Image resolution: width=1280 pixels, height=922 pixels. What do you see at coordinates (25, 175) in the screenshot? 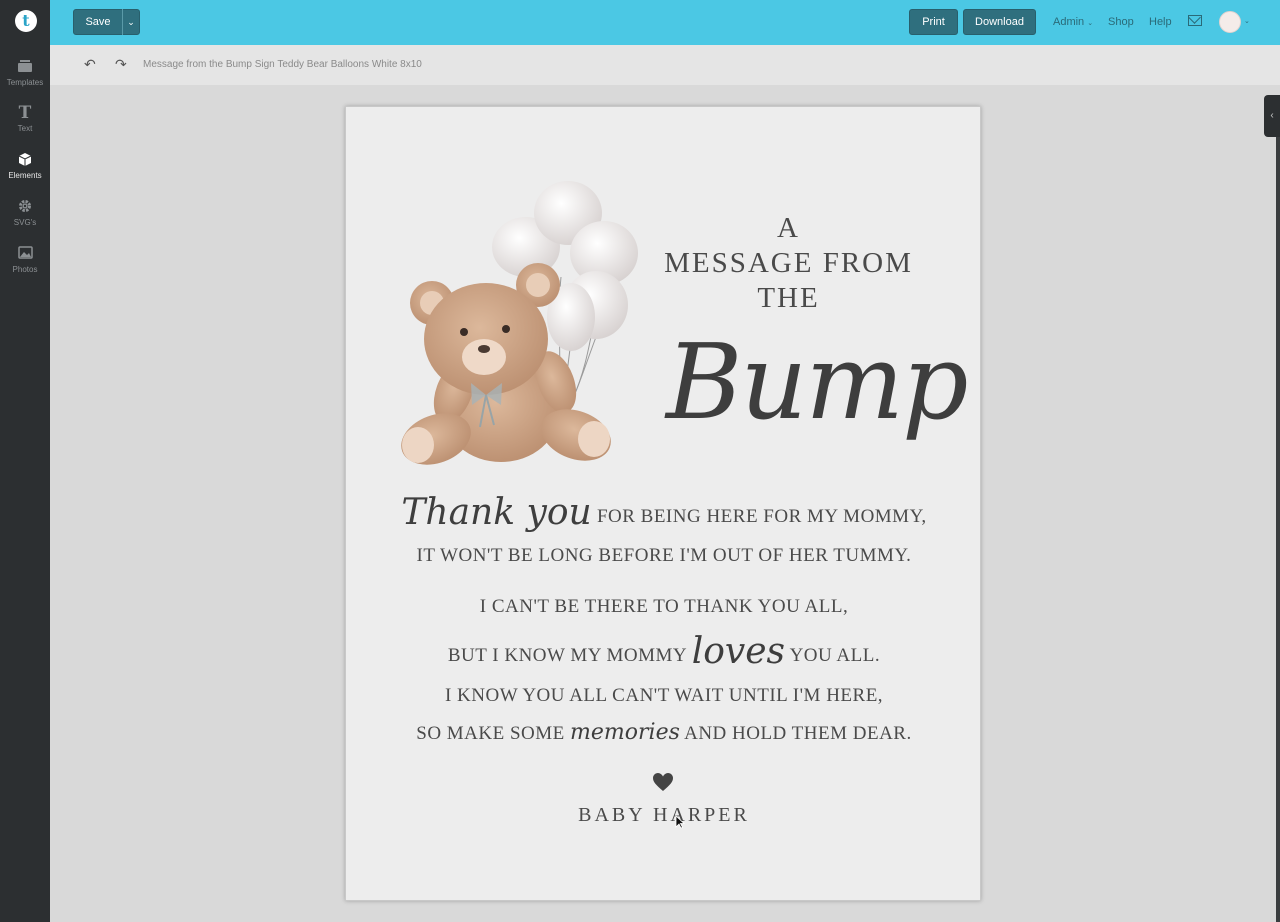
I see `sidebar-item-label: Elements` at bounding box center [25, 175].